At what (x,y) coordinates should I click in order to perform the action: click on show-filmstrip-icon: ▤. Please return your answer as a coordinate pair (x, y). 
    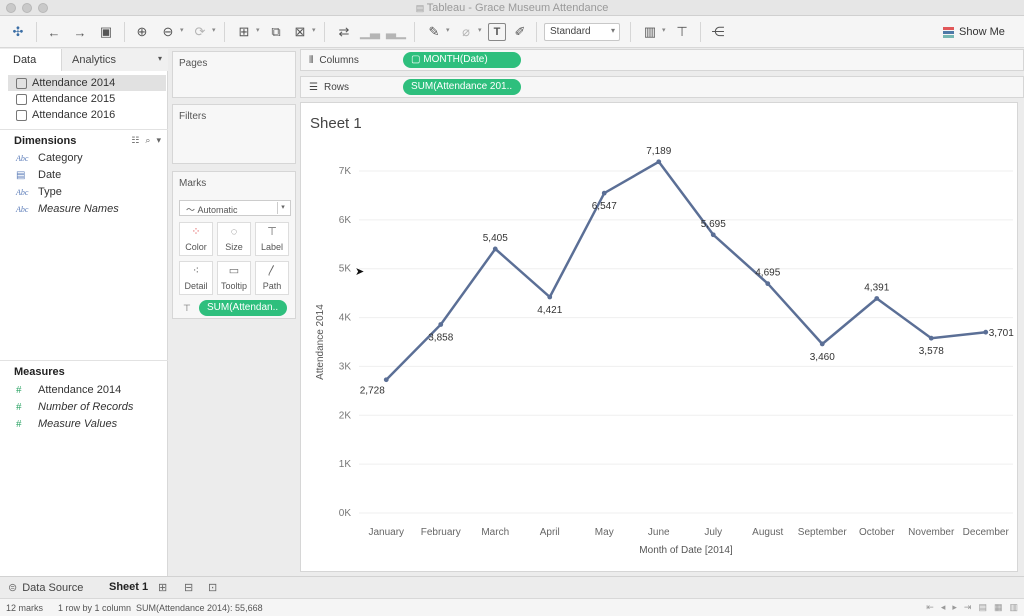
    Looking at the image, I should click on (982, 607).